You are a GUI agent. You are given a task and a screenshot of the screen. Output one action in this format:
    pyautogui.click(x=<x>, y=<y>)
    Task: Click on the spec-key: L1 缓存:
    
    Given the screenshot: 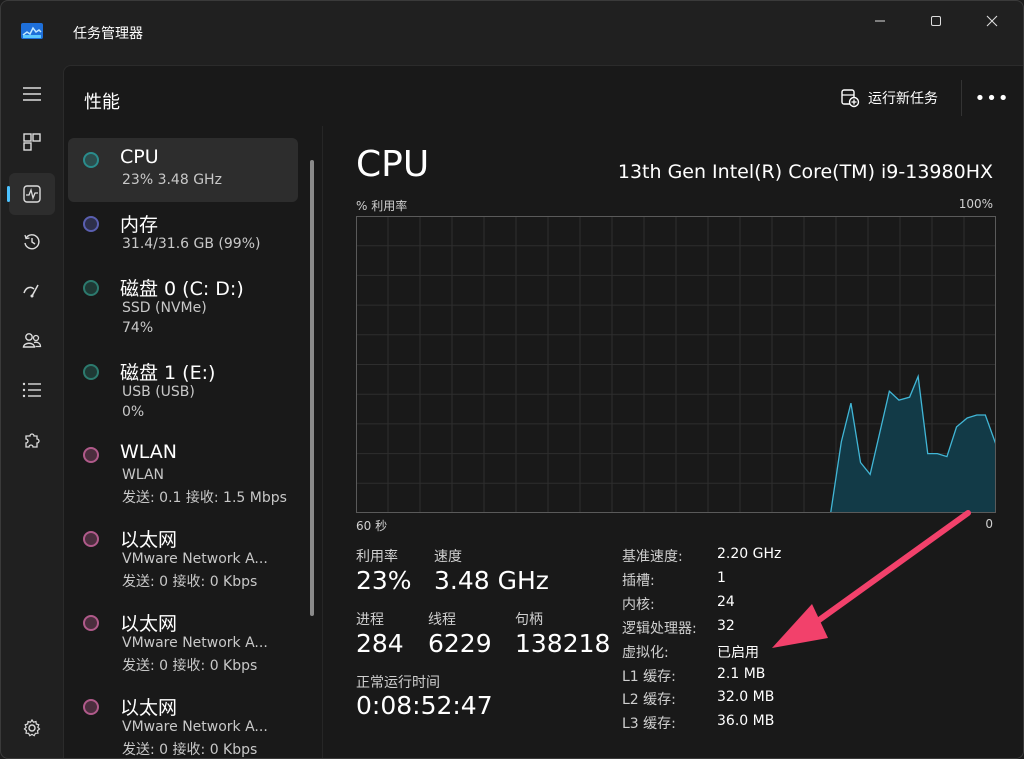 What is the action you would take?
    pyautogui.click(x=649, y=677)
    